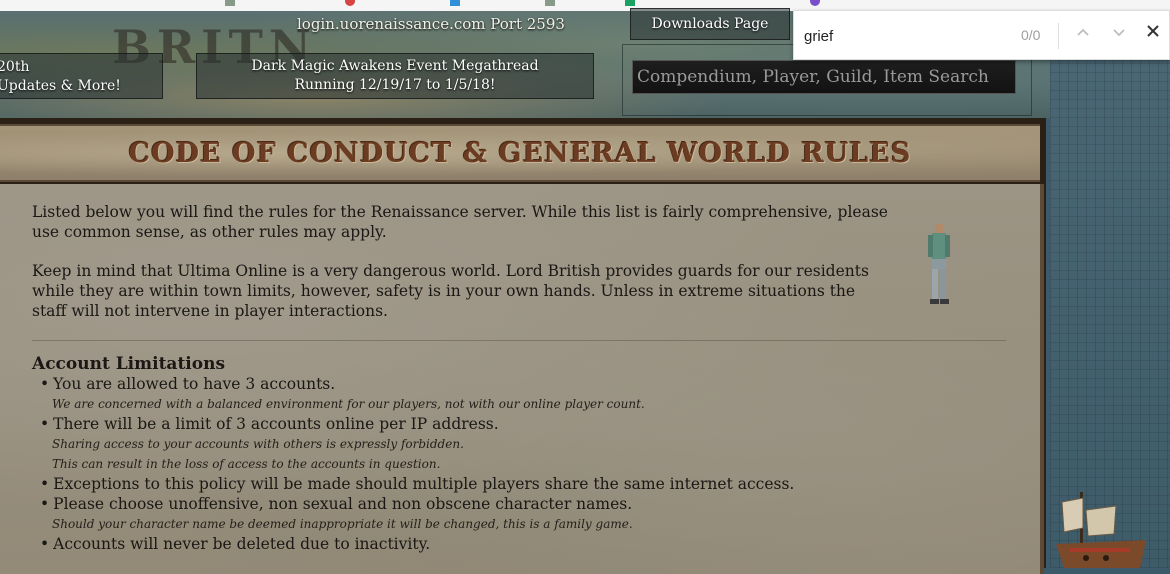  I want to click on find-in-page-bar: 0/0, so click(981, 35).